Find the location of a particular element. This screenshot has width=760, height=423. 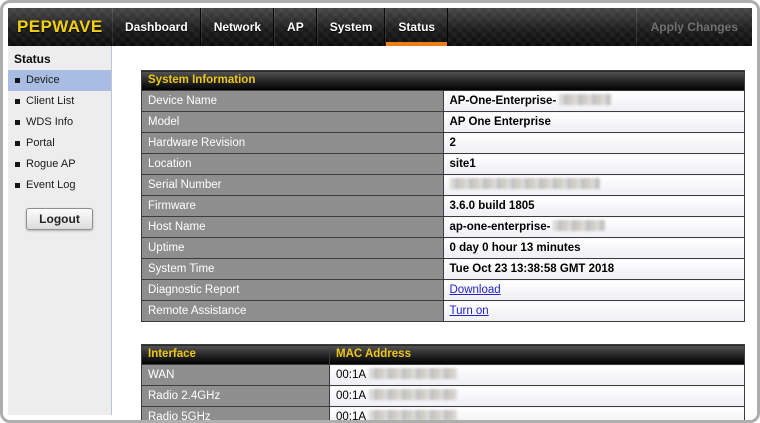

table-row: WAN 00:1A is located at coordinates (443, 375).